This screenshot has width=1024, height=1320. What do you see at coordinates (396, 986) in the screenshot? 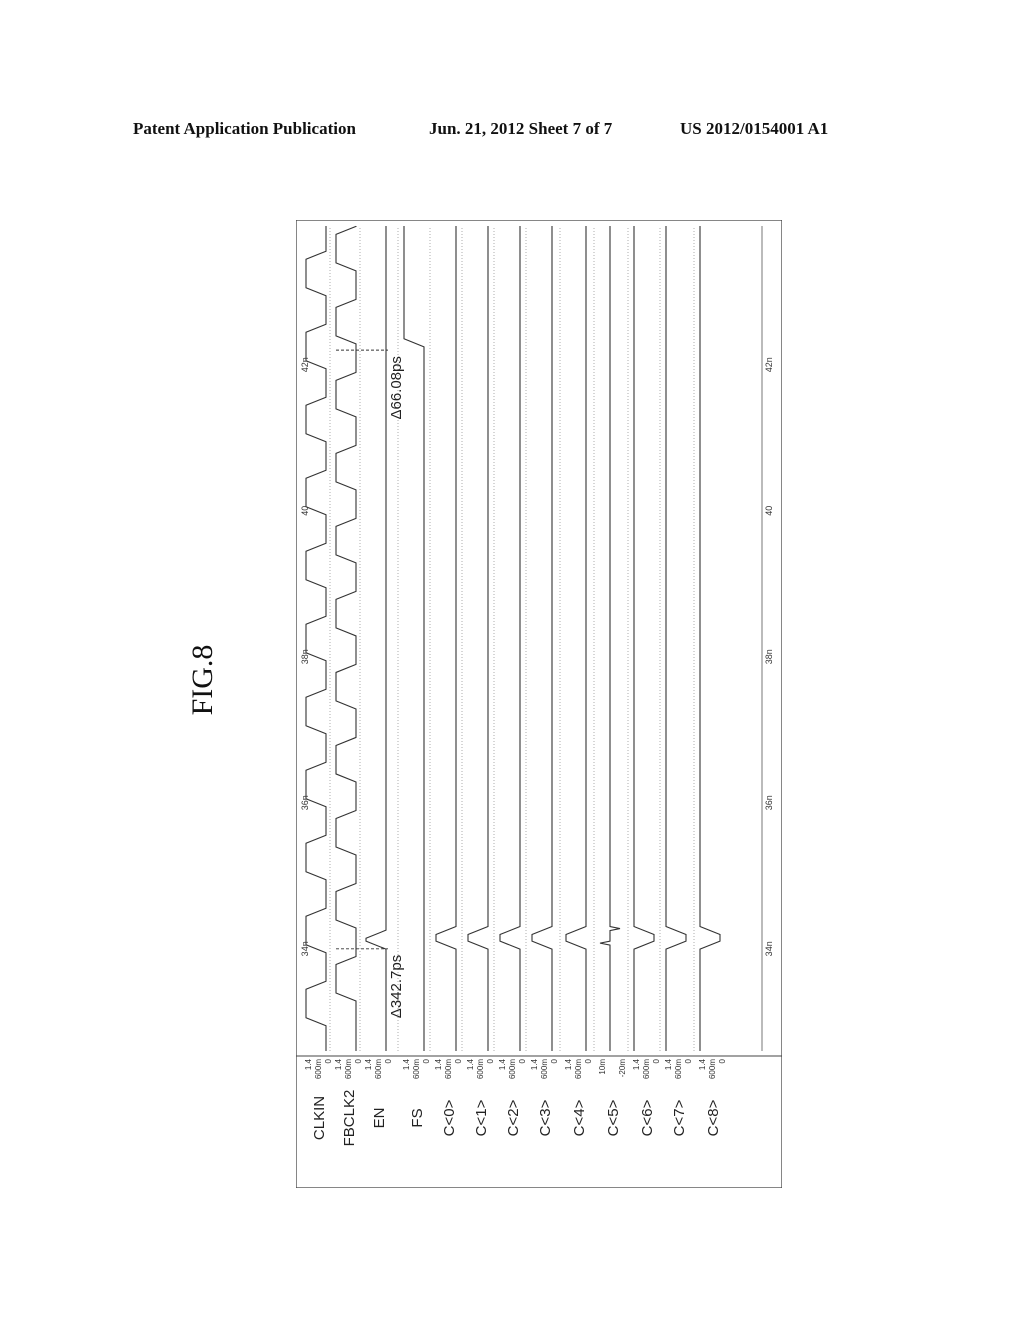
I see `delta-annotation: Δ342.7ps` at bounding box center [396, 986].